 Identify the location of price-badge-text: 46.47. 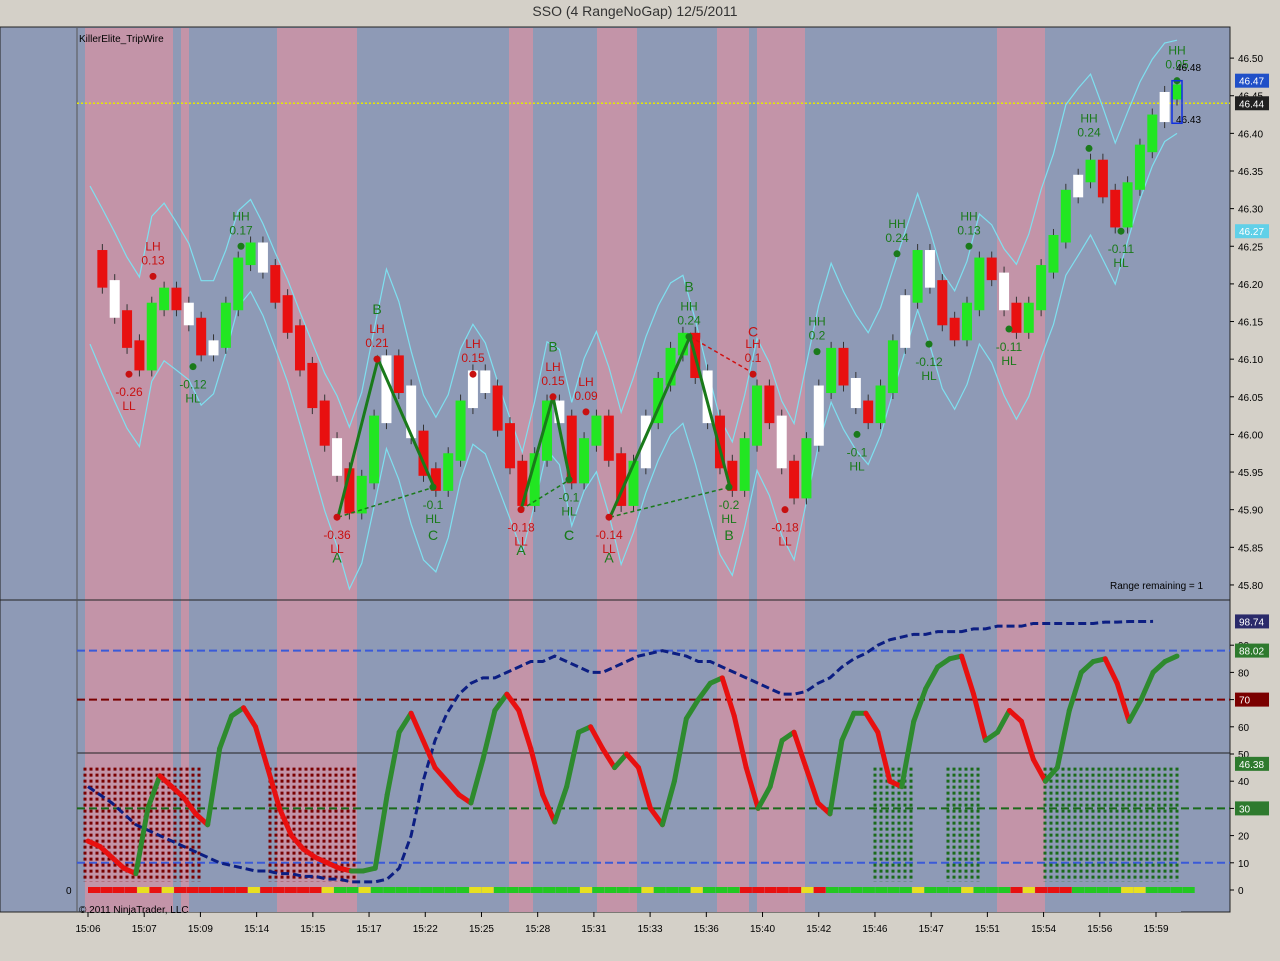
(1251, 82).